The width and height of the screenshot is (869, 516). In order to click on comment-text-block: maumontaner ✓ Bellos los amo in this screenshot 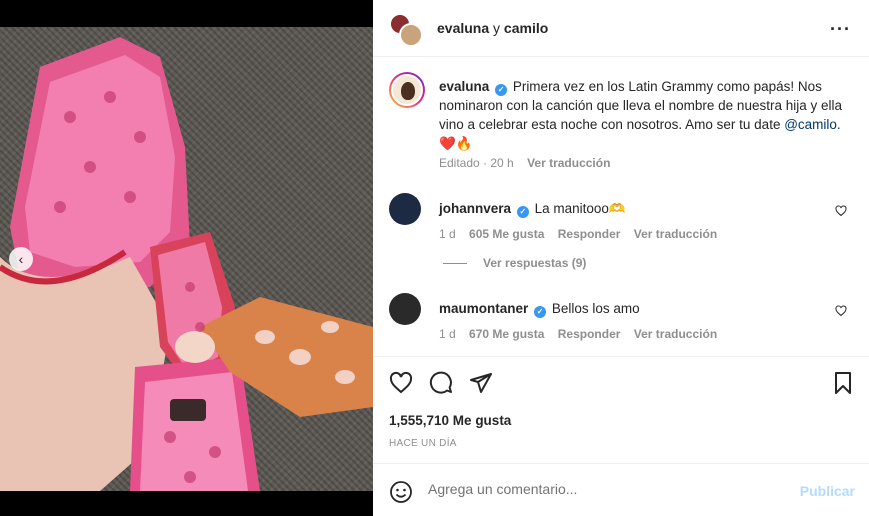, I will do `click(539, 309)`.